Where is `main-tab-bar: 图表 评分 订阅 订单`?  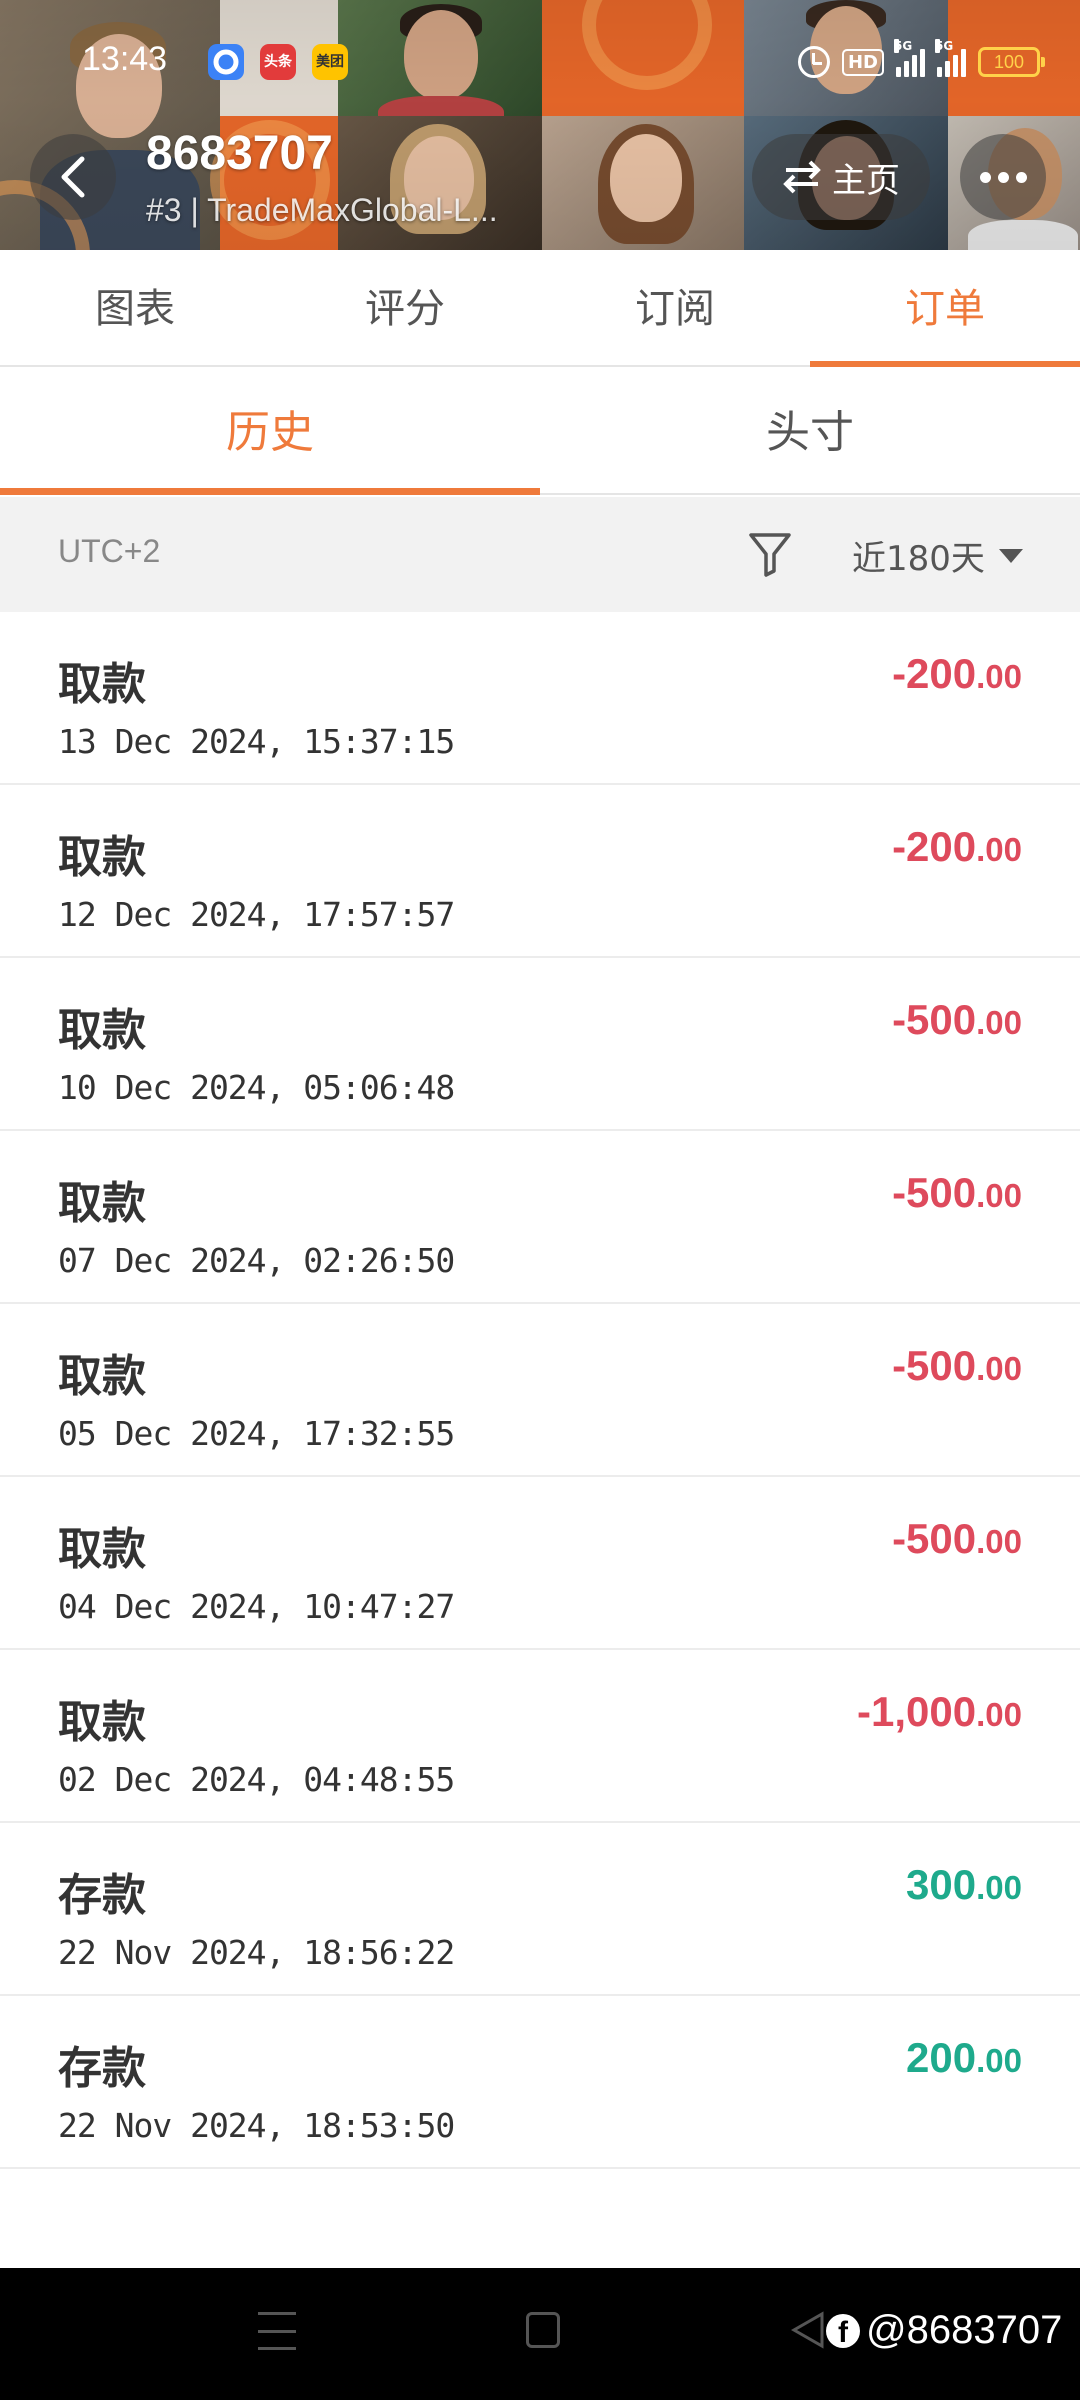 main-tab-bar: 图表 评分 订阅 订单 is located at coordinates (540, 308).